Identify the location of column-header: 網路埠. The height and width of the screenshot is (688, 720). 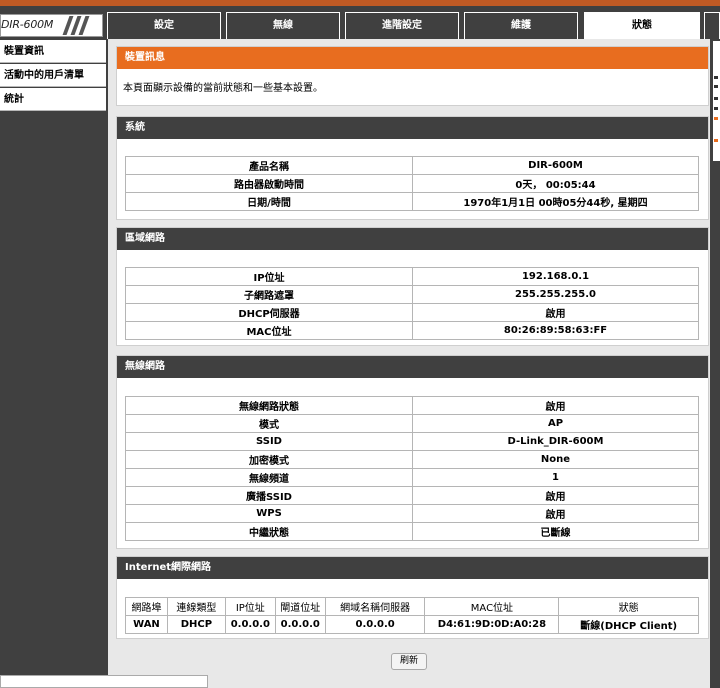
(146, 606).